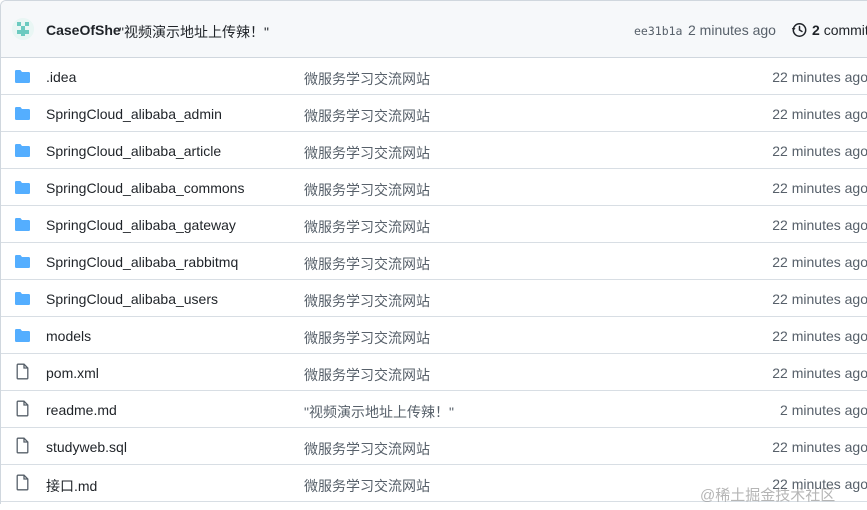 This screenshot has width=867, height=510. Describe the element at coordinates (434, 372) in the screenshot. I see `file-row: pom.xml 微服务学习交流网站 22 minutes ago` at that location.